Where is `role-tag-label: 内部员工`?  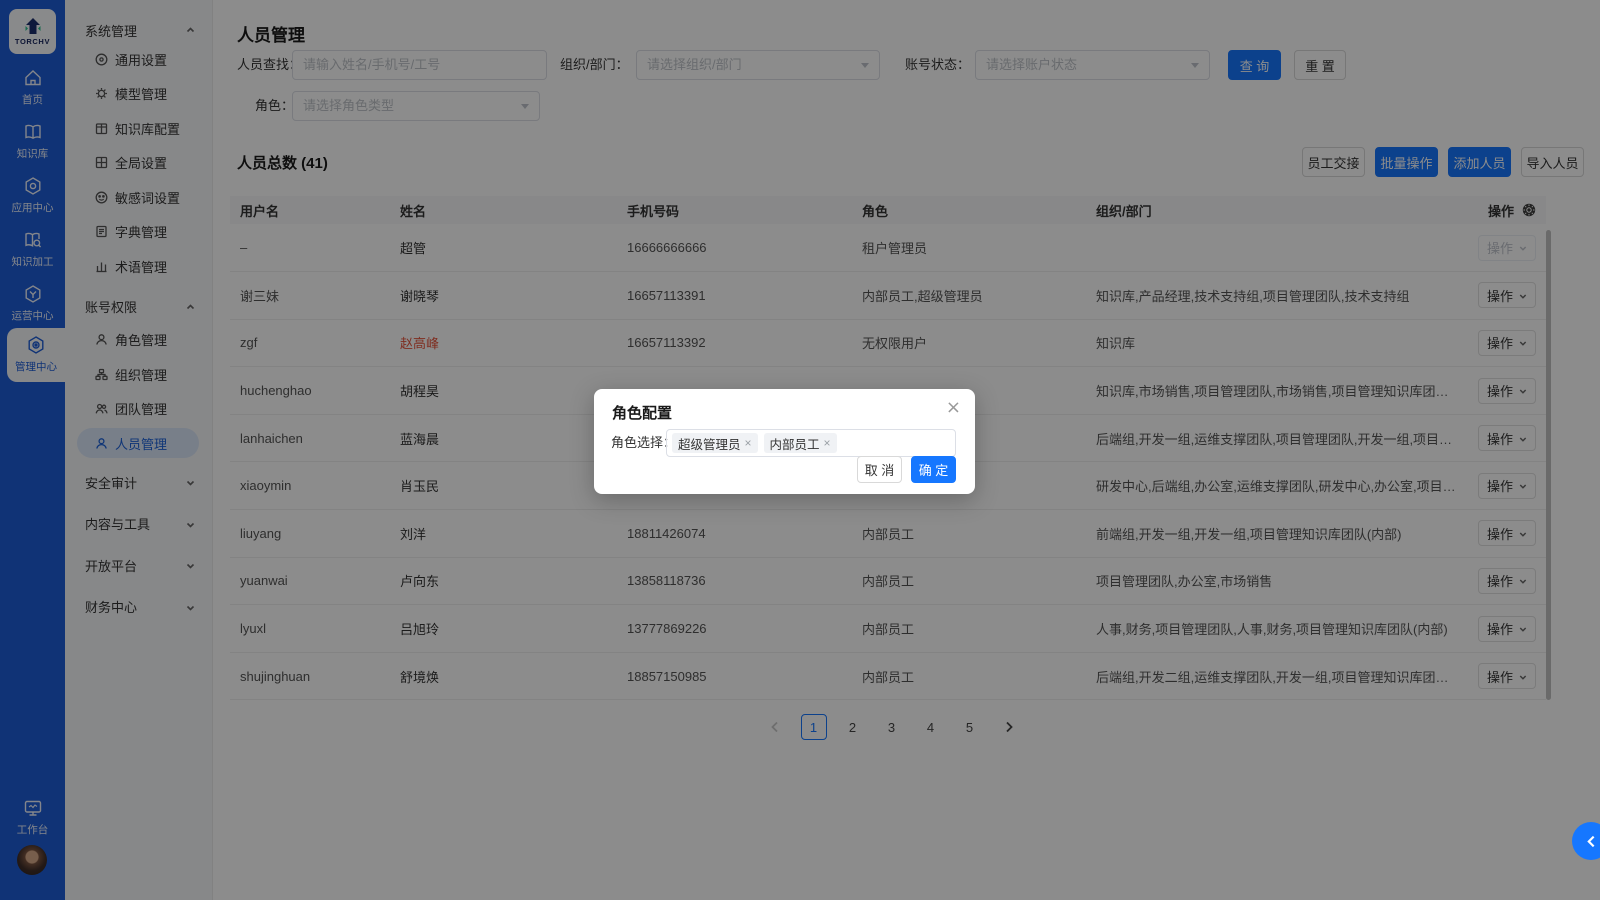
role-tag-label: 内部员工 is located at coordinates (794, 444).